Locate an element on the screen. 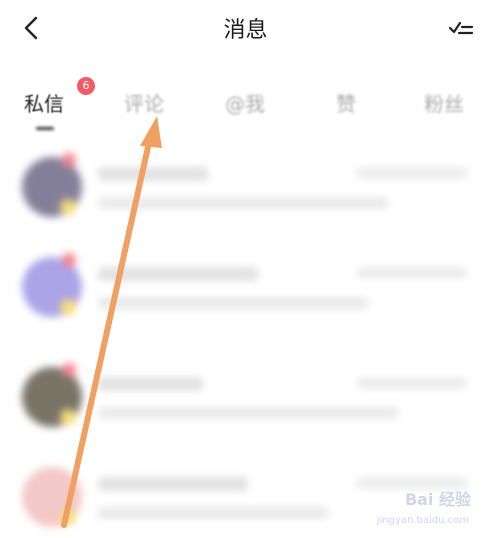 This screenshot has width=491, height=538. tab-fans: 粉丝 is located at coordinates (444, 102).